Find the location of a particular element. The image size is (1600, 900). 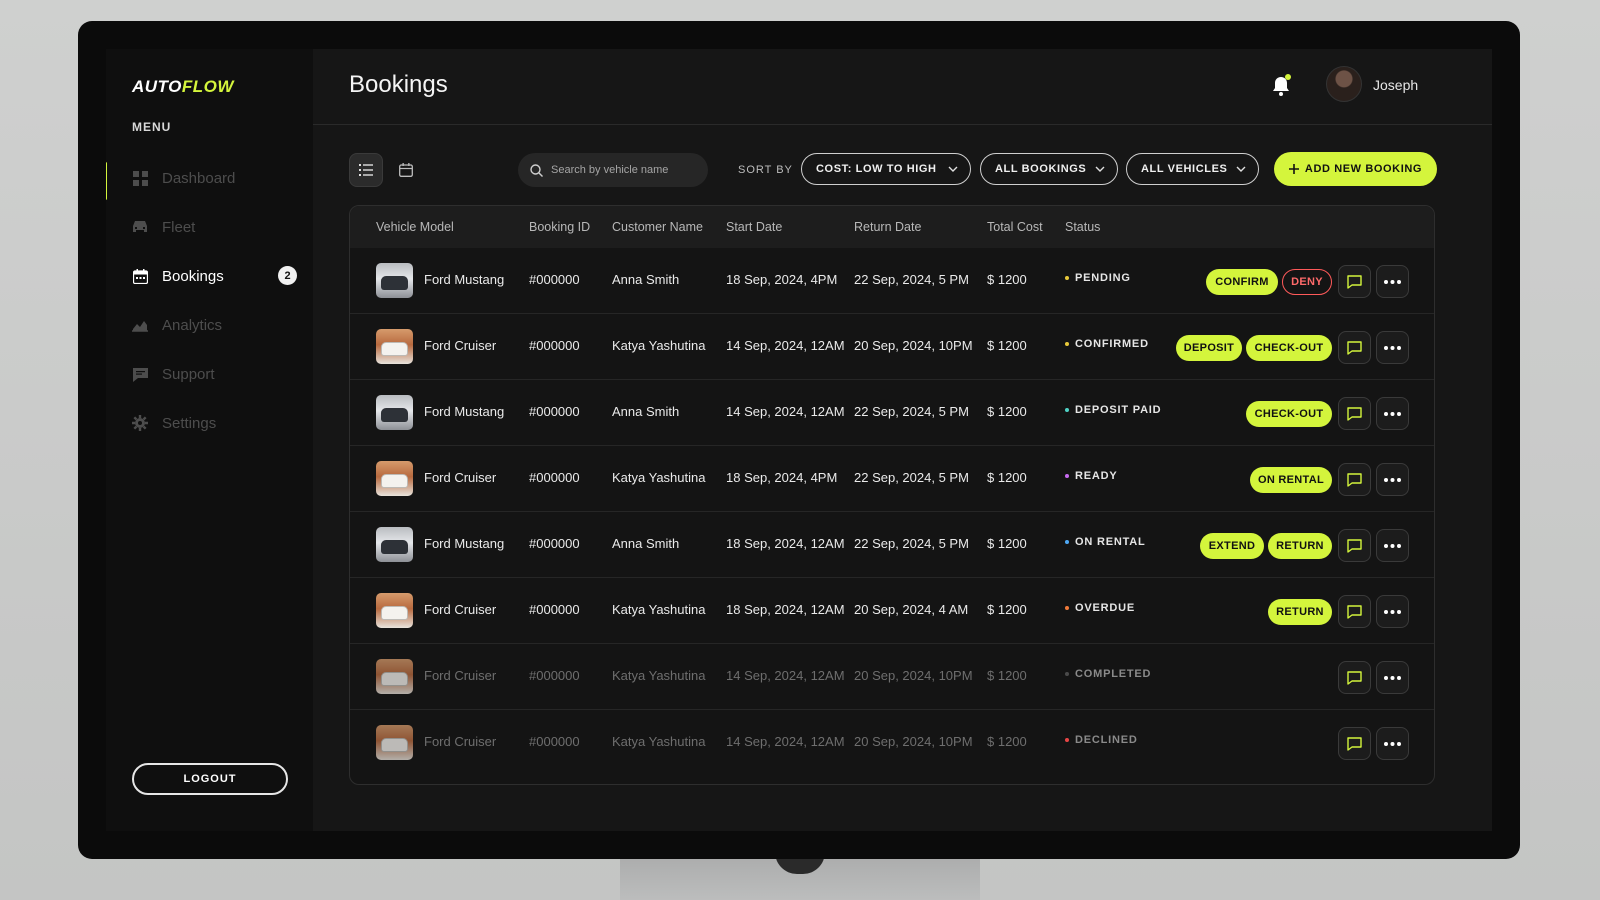

search-input is located at coordinates (621, 170).